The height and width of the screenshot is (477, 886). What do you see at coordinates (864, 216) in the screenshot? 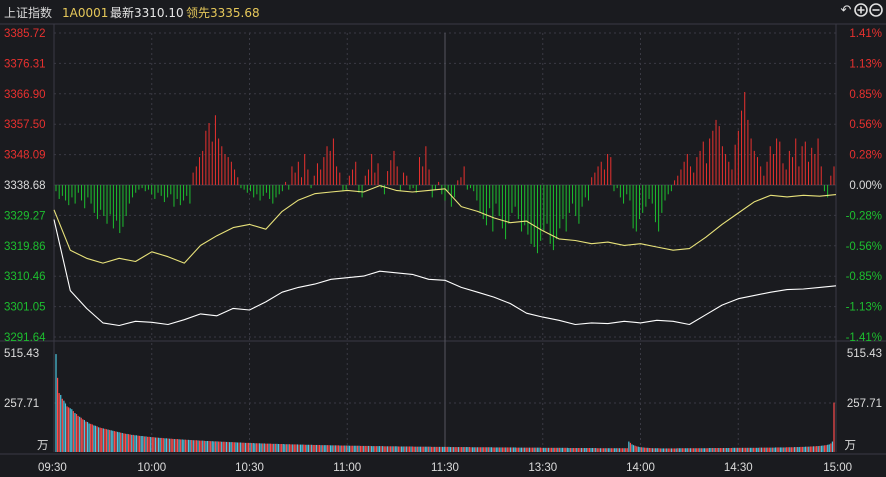
I see `right-axis-tick: -0.28%` at bounding box center [864, 216].